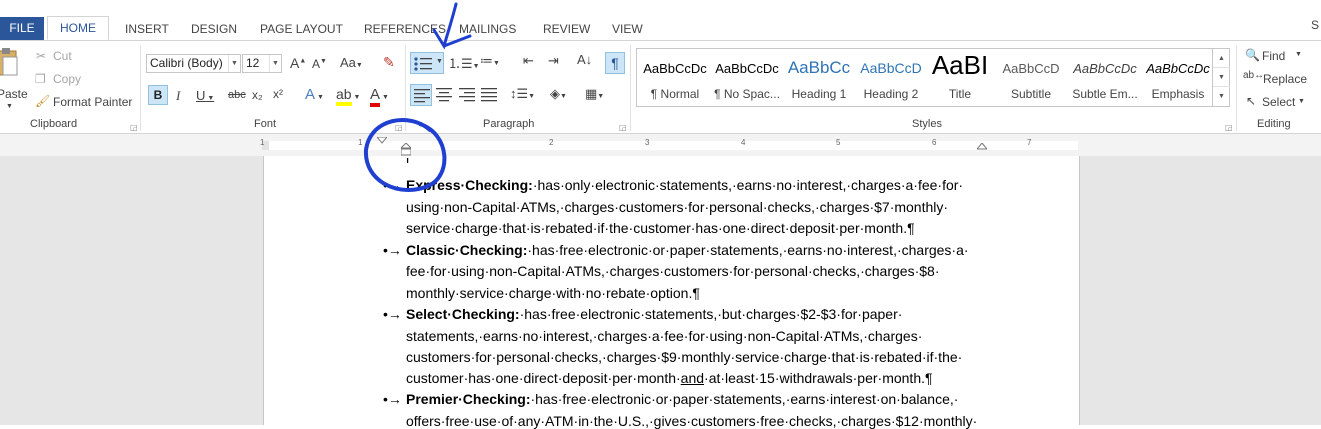  What do you see at coordinates (615, 63) in the screenshot?
I see `show-formatting-button: ¶` at bounding box center [615, 63].